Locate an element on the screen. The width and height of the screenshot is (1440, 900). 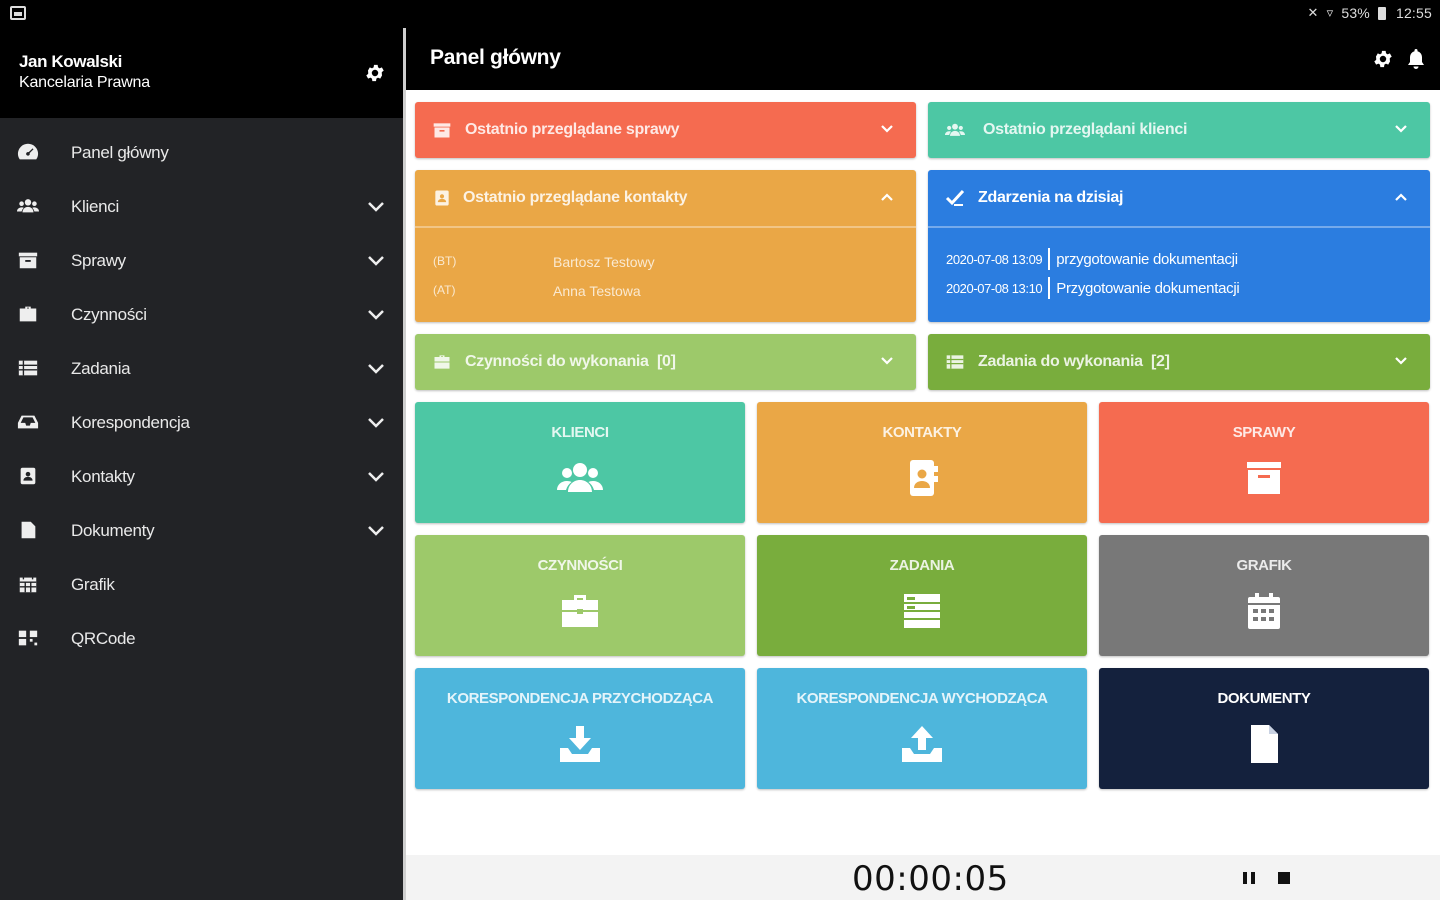
tile-korespondencja-przychodzaca: KORESPONDENCJA PRZYCHODZĄCA is located at coordinates (580, 728).